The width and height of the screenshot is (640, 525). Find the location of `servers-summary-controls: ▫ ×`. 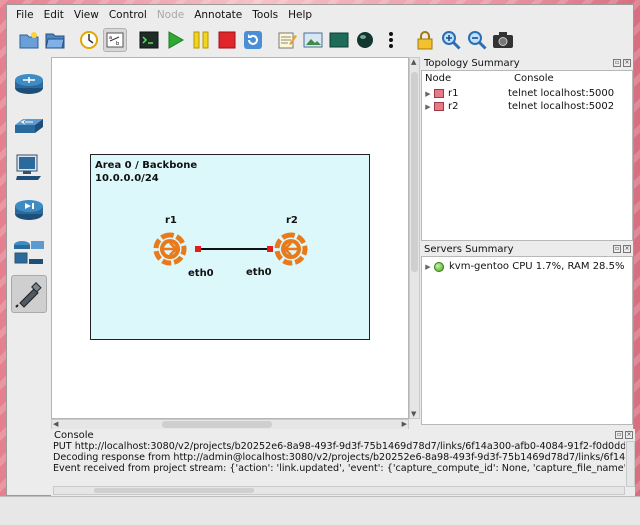

servers-summary-controls: ▫ × is located at coordinates (622, 249).